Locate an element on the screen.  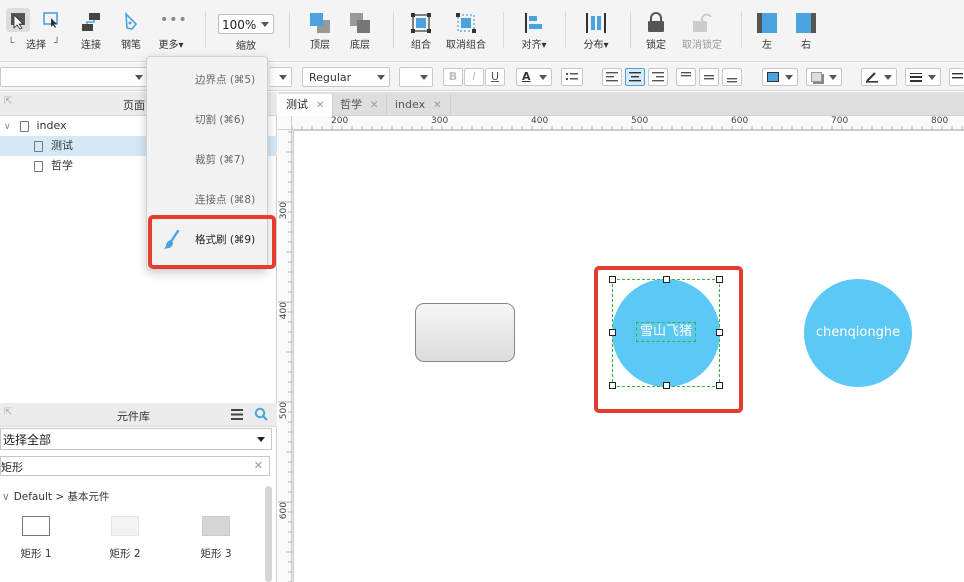
highlight-box-format-painter is located at coordinates (212, 242).